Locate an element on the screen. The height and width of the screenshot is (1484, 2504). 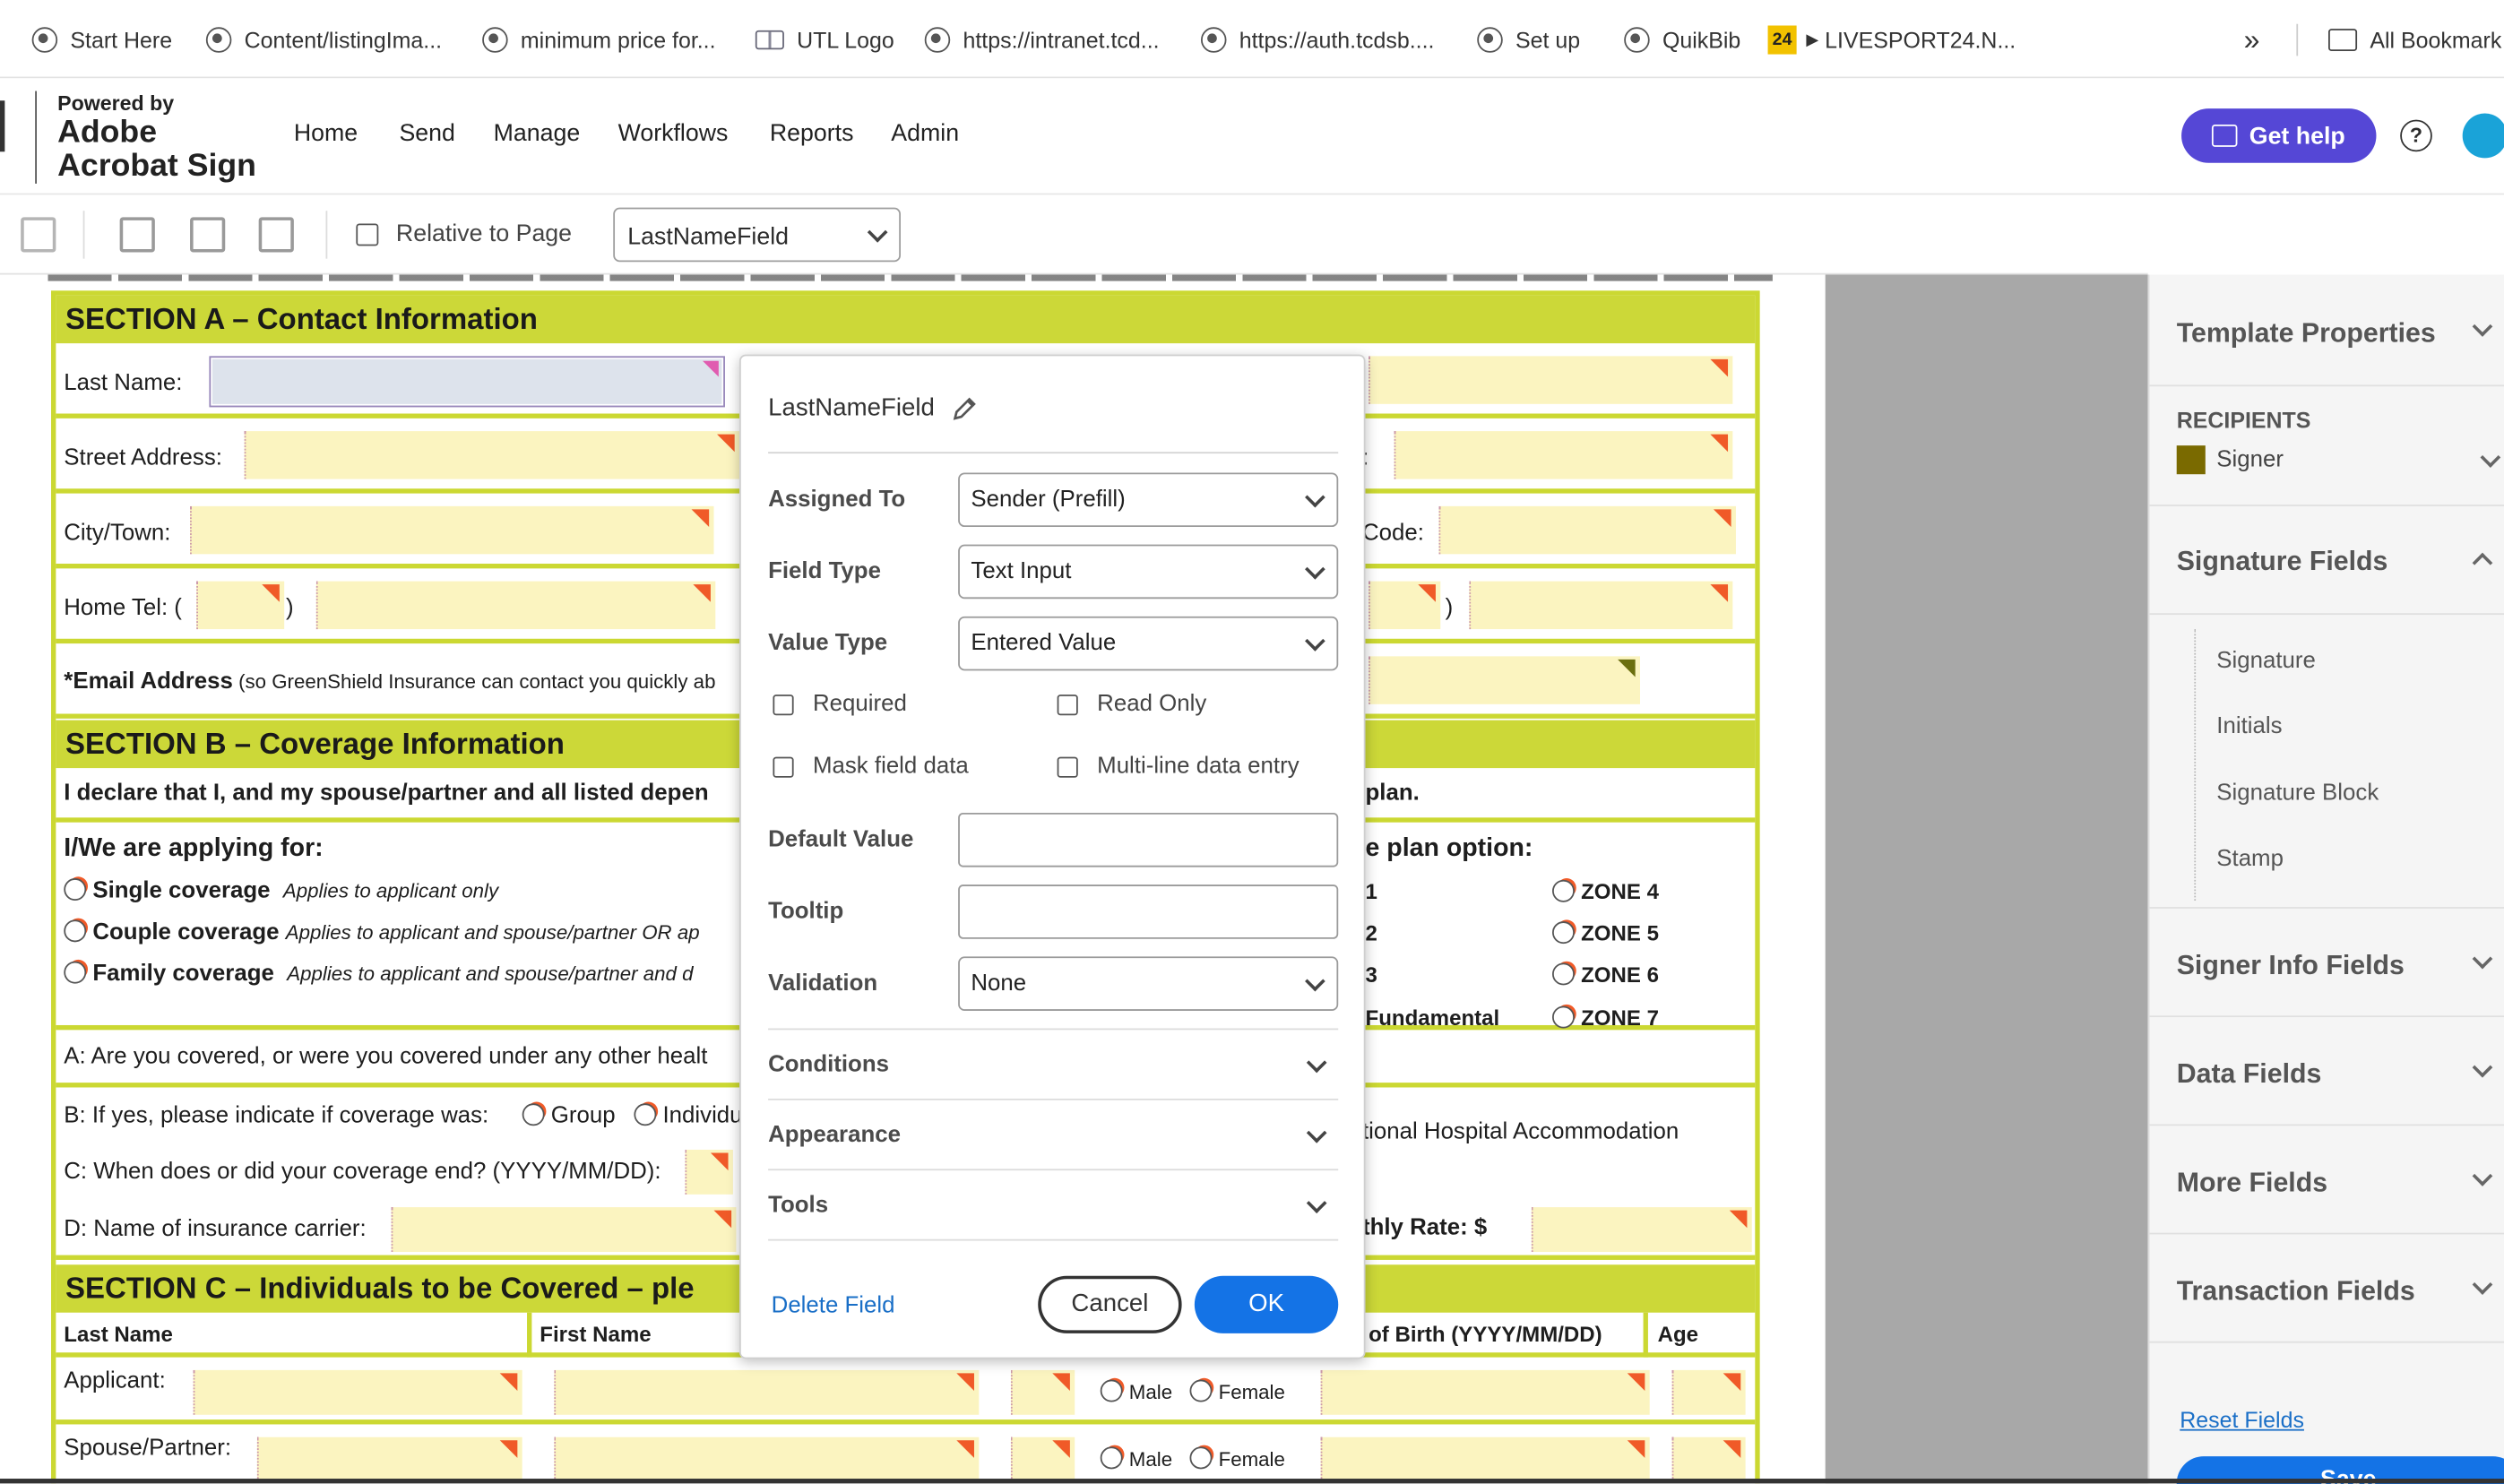
area-code-field is located at coordinates (240, 605).